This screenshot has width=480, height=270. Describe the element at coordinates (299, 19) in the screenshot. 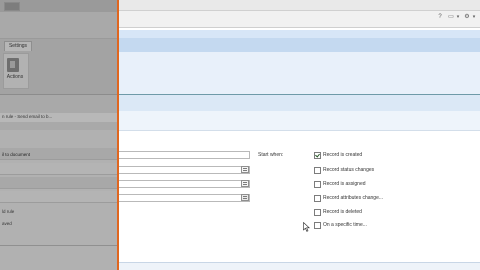

I see `toolbar` at that location.